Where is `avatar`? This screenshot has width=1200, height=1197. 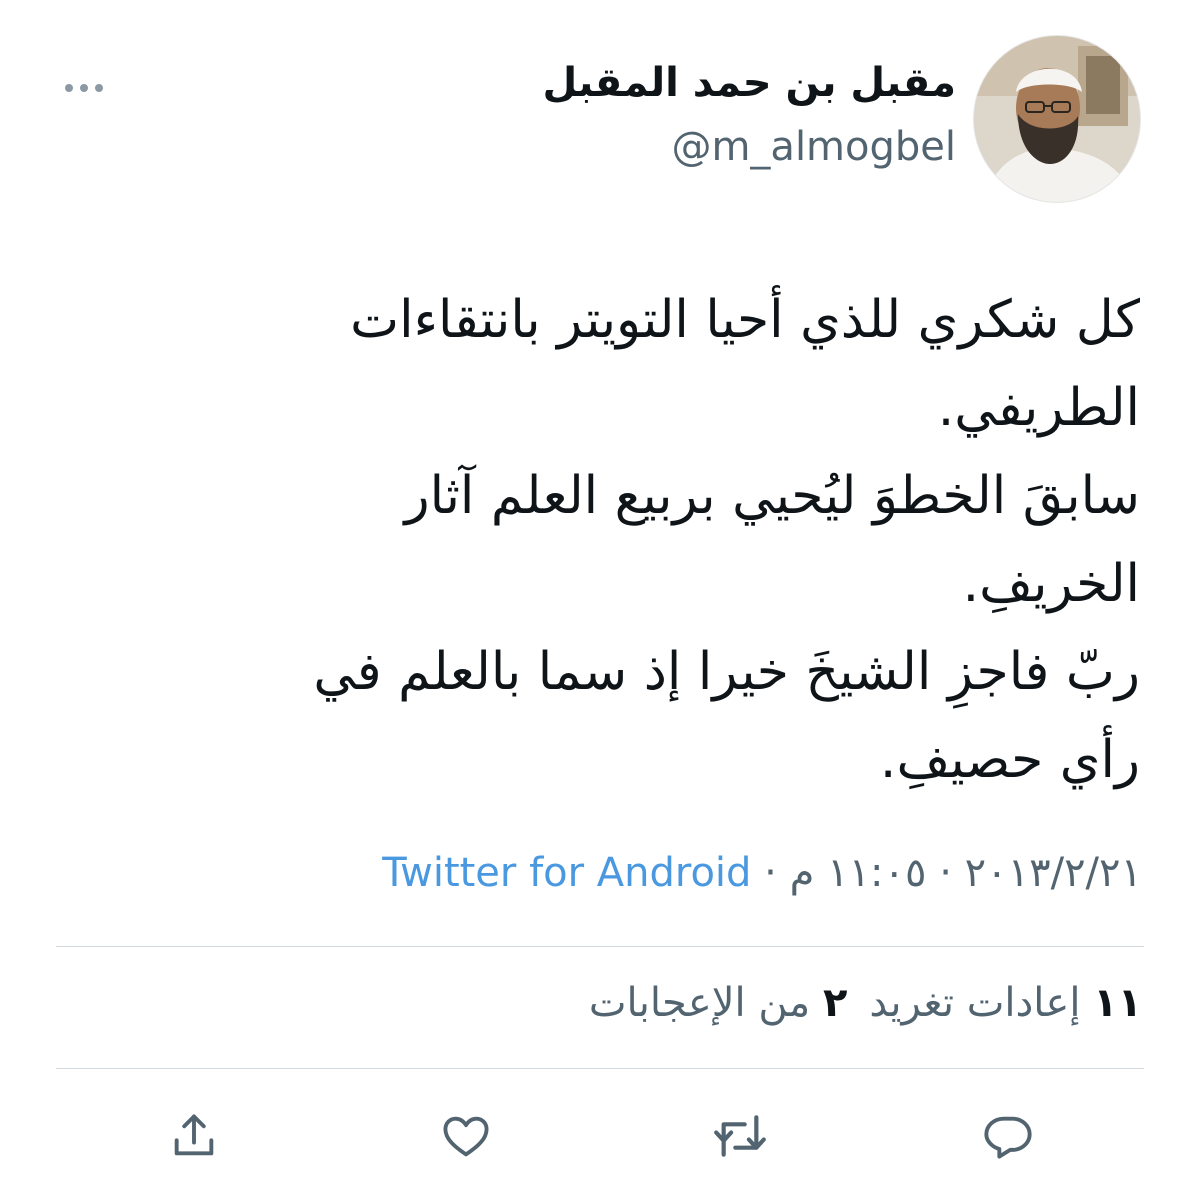
avatar is located at coordinates (1057, 119).